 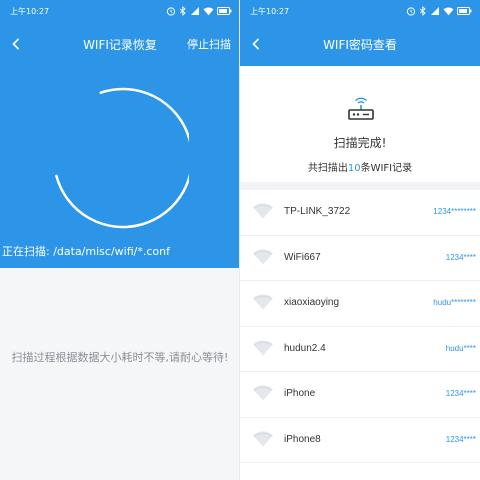 I want to click on wifi-record-row: iPhone 1234****, so click(x=360, y=395).